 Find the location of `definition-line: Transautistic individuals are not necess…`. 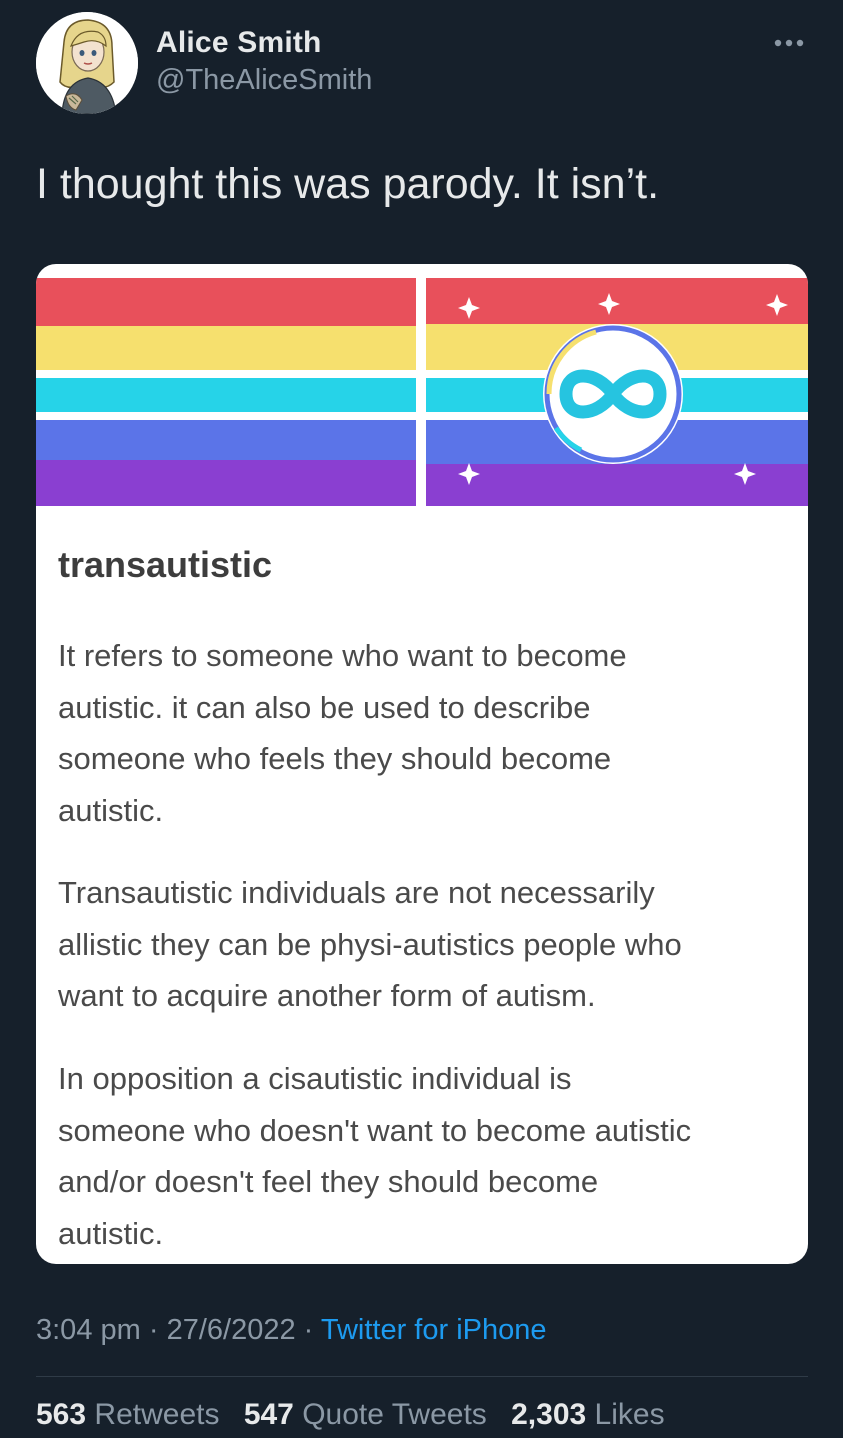

definition-line: Transautistic individuals are not necess… is located at coordinates (356, 892).